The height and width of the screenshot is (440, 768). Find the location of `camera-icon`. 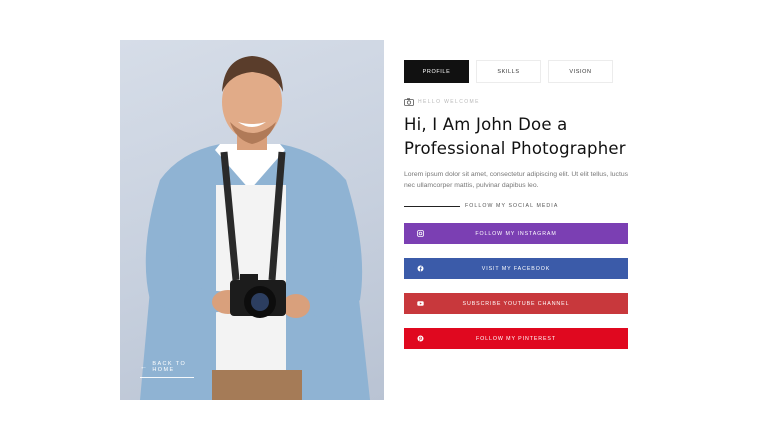

camera-icon is located at coordinates (409, 102).